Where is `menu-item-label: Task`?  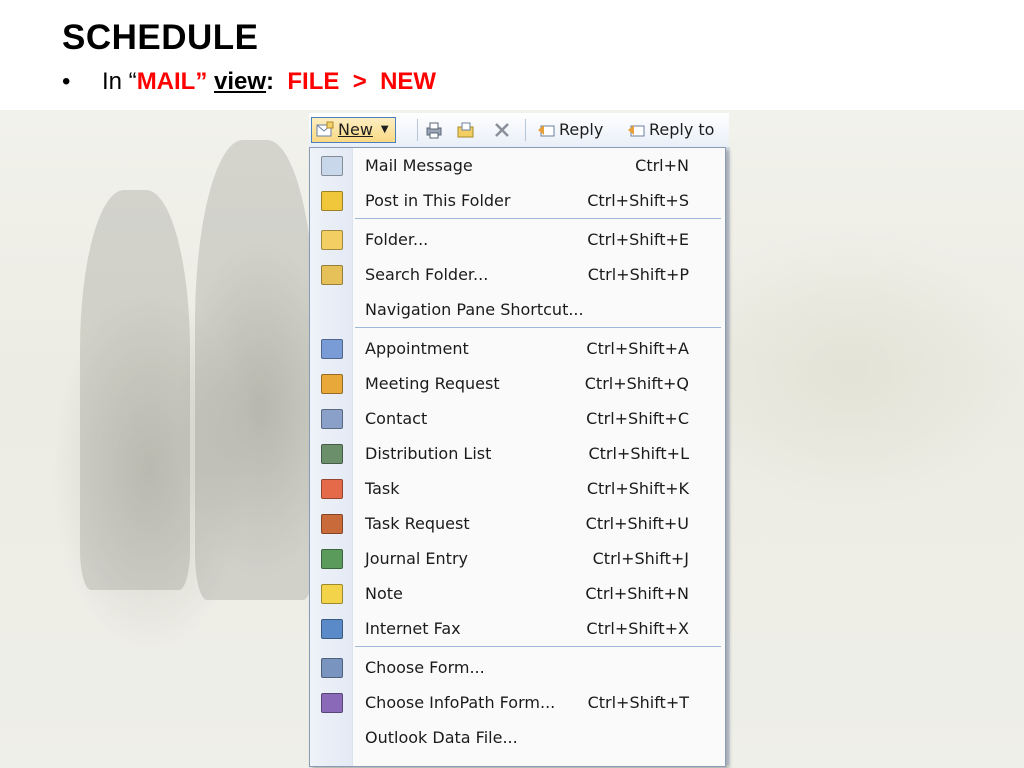 menu-item-label: Task is located at coordinates (382, 488).